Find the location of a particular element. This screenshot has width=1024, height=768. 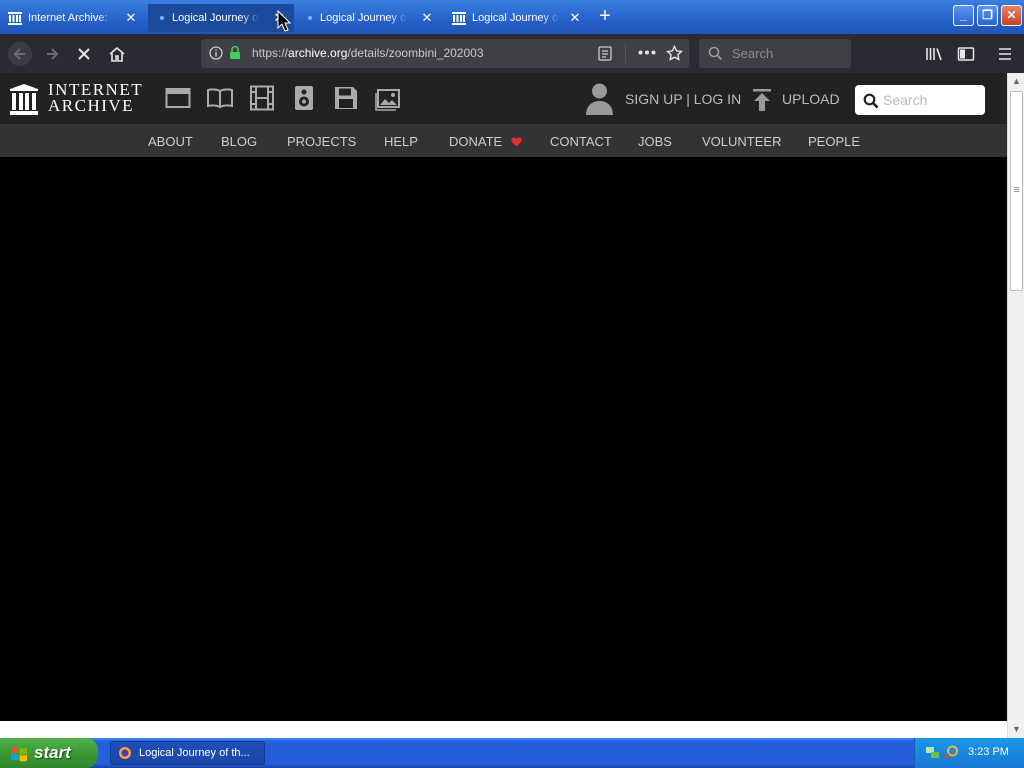

archive-building-icon is located at coordinates (24, 99).